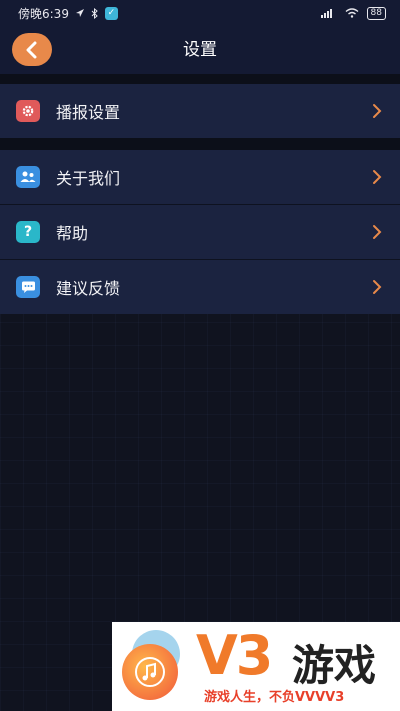  I want to click on menu-item-broadcast-settings: 播报设置, so click(200, 111).